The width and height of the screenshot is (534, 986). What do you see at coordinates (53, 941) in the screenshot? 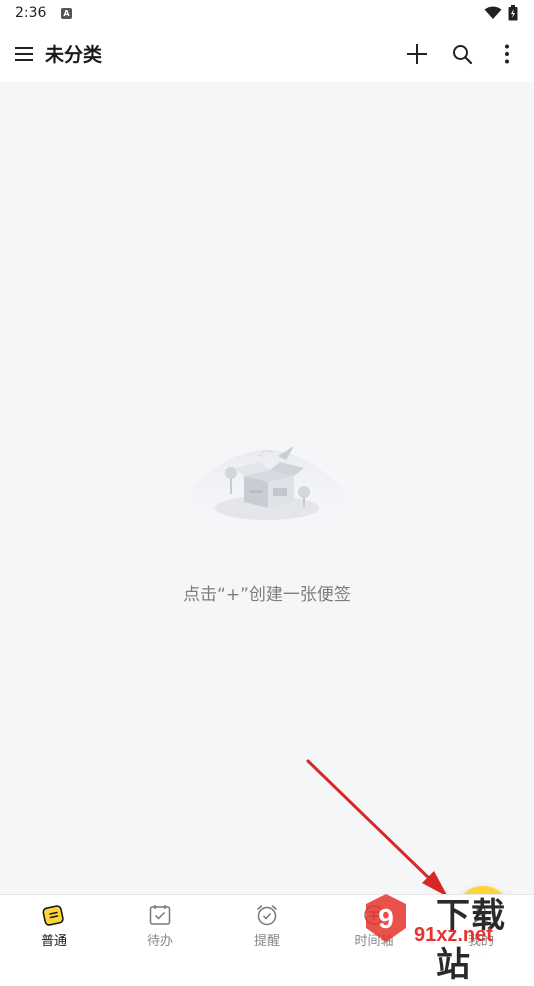
I see `nav-label-normal: 普通` at bounding box center [53, 941].